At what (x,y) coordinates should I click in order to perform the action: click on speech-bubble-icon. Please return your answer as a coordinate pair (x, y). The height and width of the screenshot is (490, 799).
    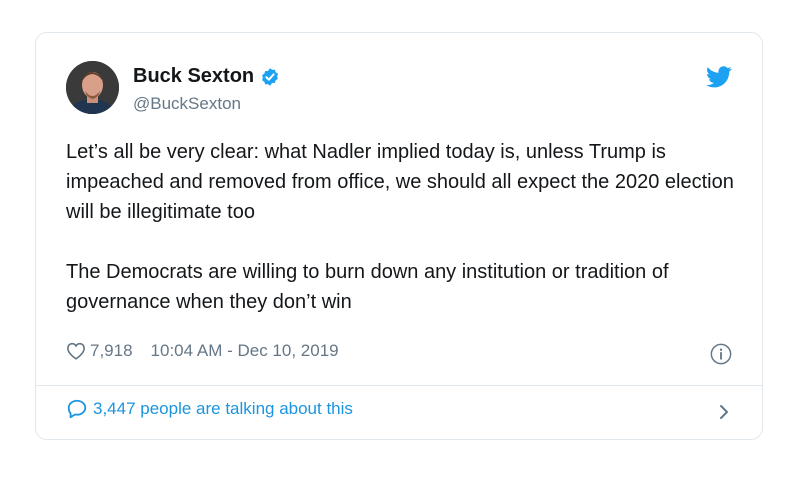
    Looking at the image, I should click on (77, 409).